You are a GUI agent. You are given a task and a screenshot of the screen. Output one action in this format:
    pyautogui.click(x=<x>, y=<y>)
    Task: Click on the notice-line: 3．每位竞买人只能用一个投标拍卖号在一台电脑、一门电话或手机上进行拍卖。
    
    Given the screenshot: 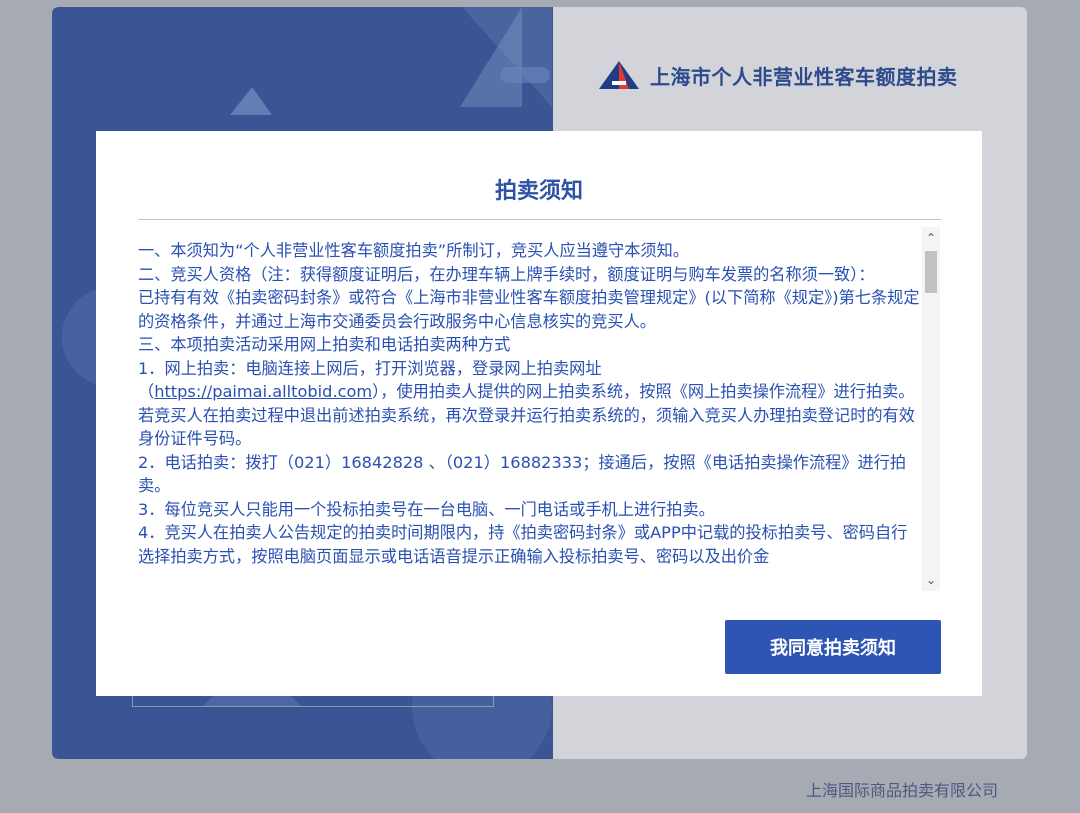 What is the action you would take?
    pyautogui.click(x=426, y=509)
    